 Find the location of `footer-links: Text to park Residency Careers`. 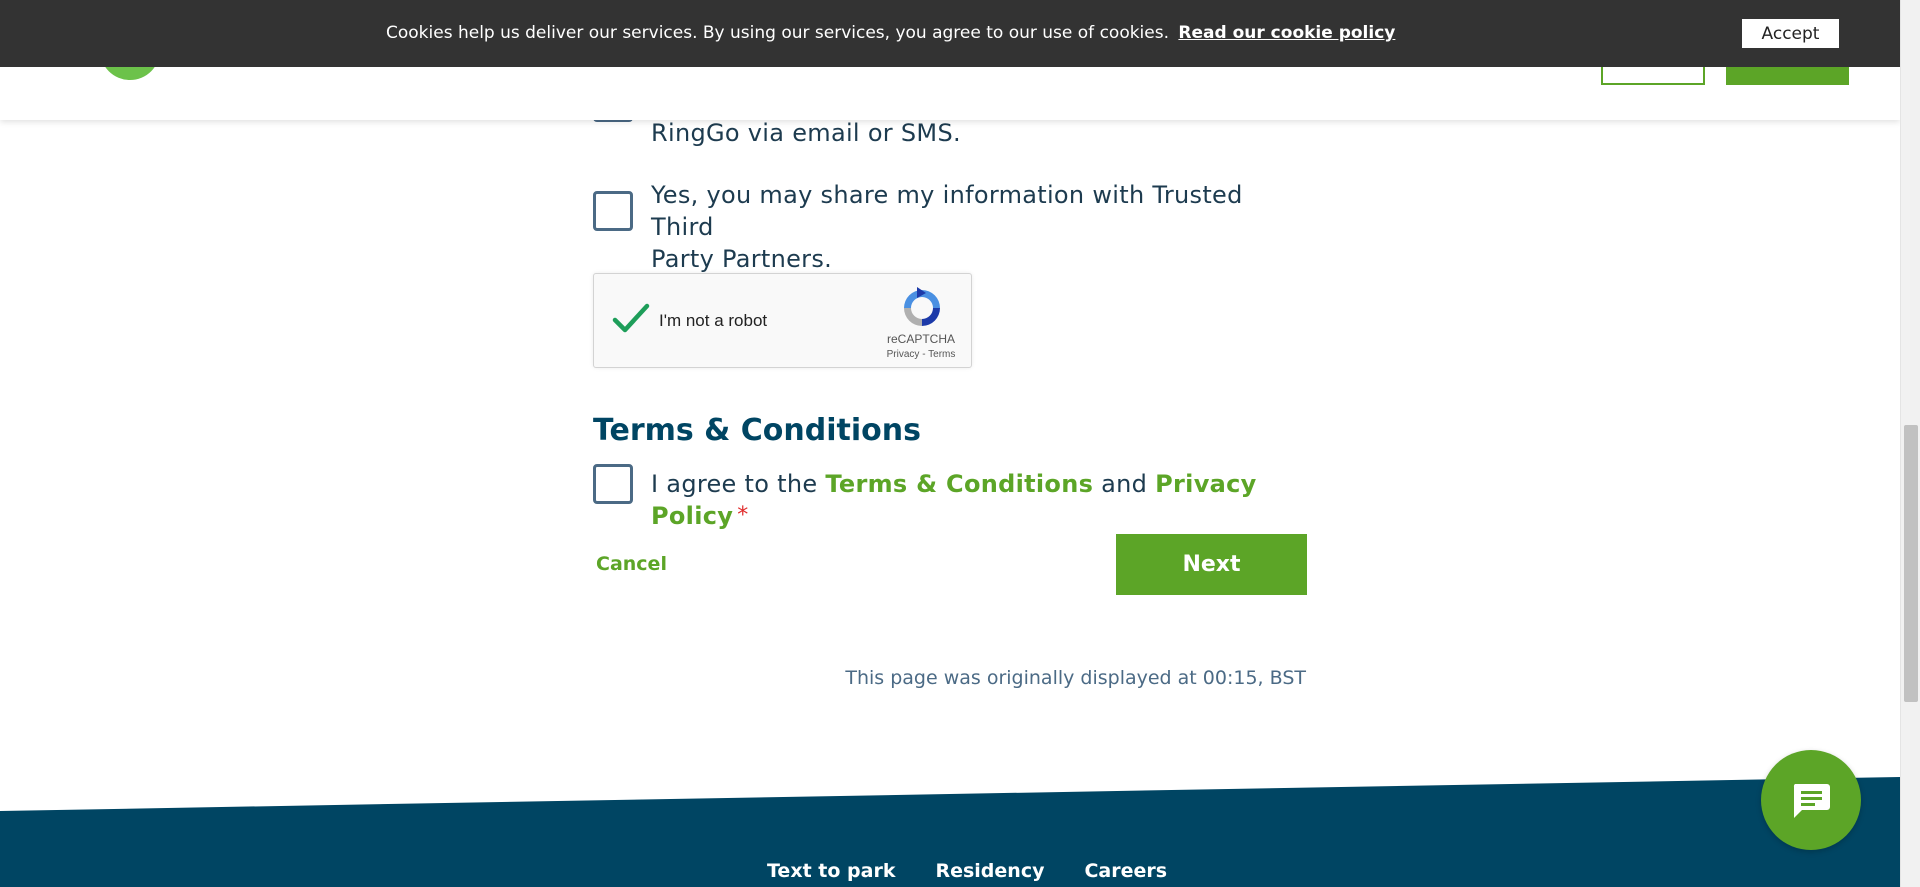

footer-links: Text to park Residency Careers is located at coordinates (967, 871).